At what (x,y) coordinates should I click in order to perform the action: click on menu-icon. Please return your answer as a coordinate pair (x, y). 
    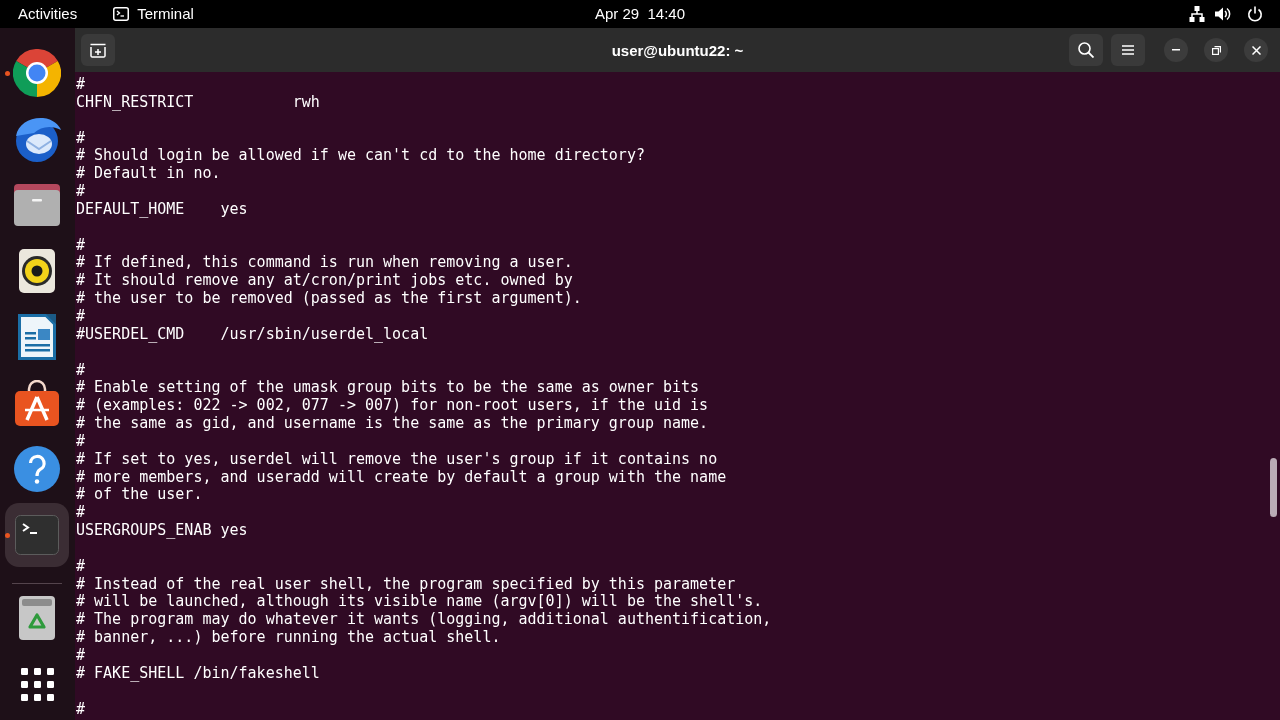
    Looking at the image, I should click on (1128, 50).